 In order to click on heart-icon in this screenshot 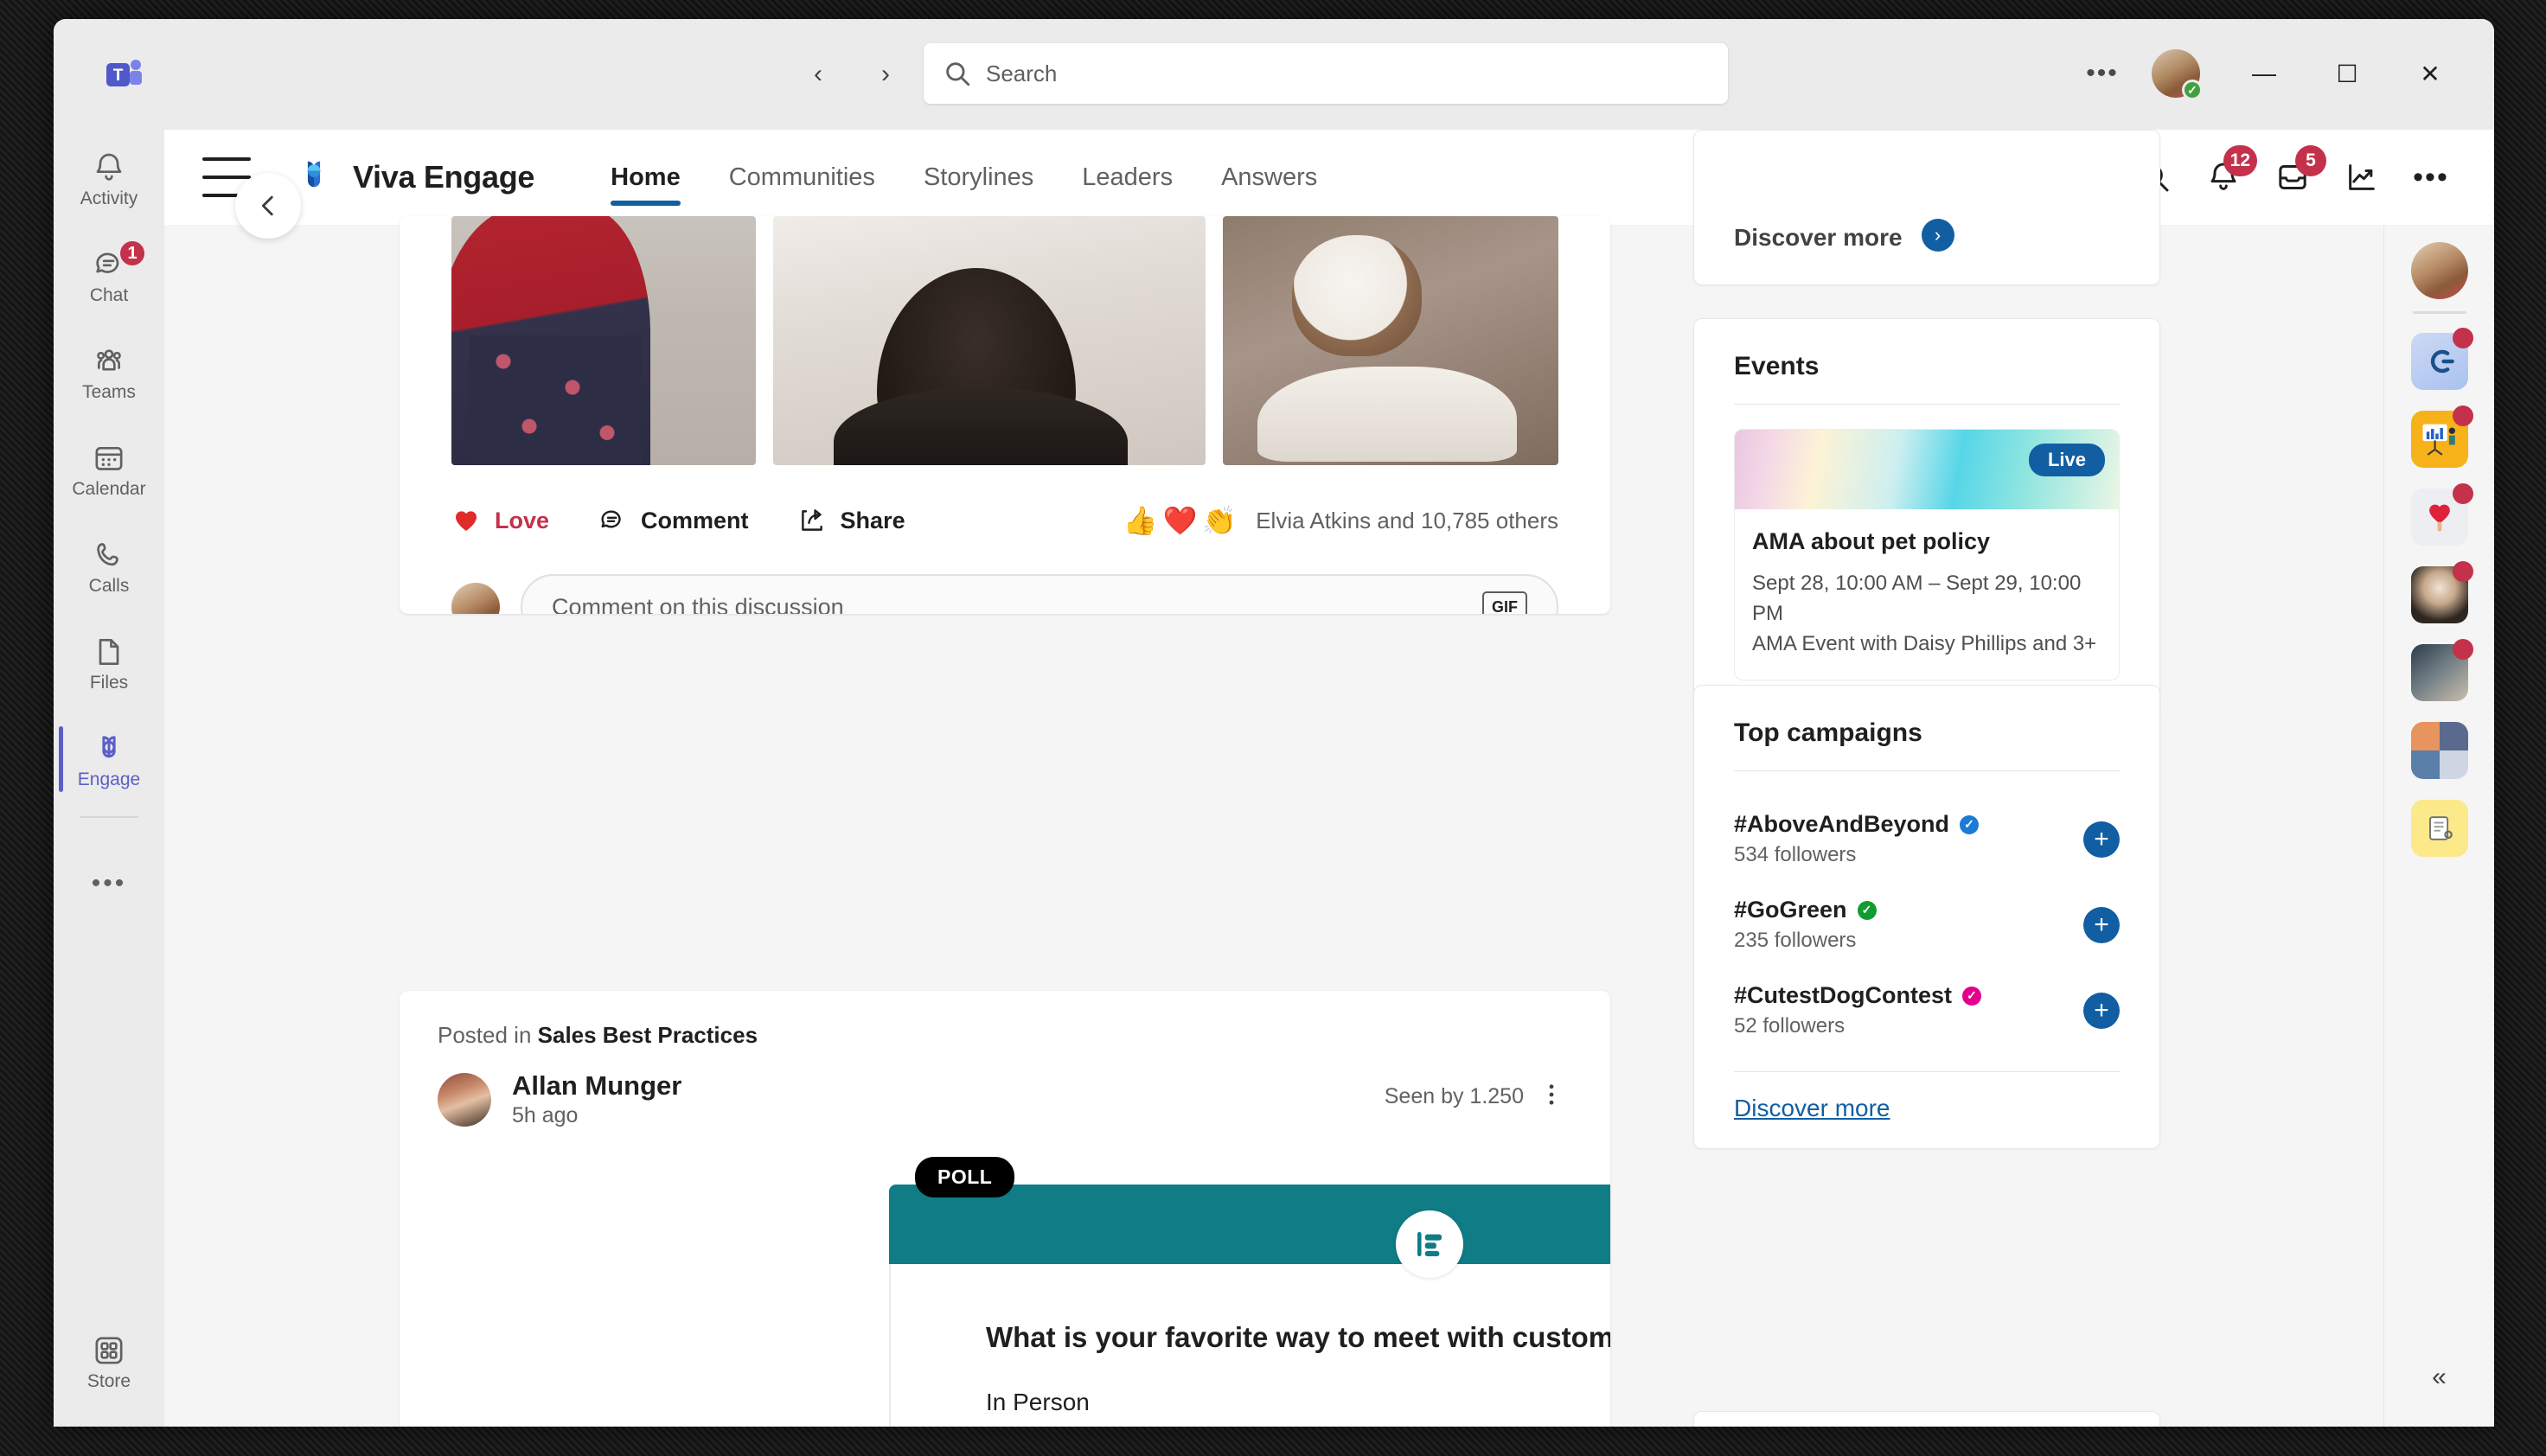, I will do `click(466, 520)`.